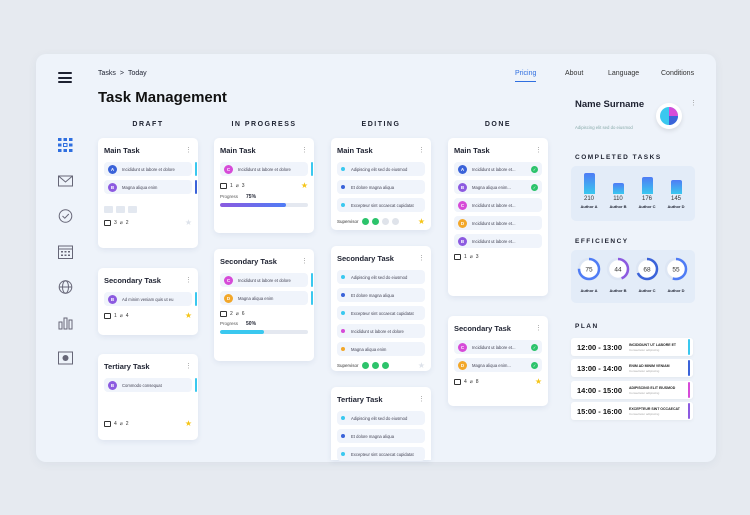  I want to click on image-icon, so click(65, 358).